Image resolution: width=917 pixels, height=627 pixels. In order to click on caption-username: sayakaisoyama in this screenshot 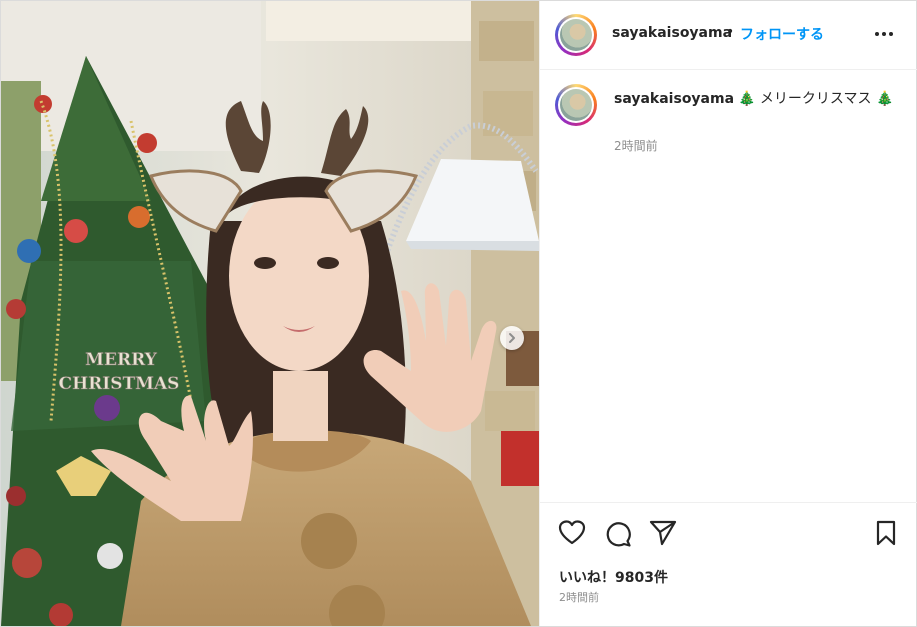, I will do `click(674, 99)`.